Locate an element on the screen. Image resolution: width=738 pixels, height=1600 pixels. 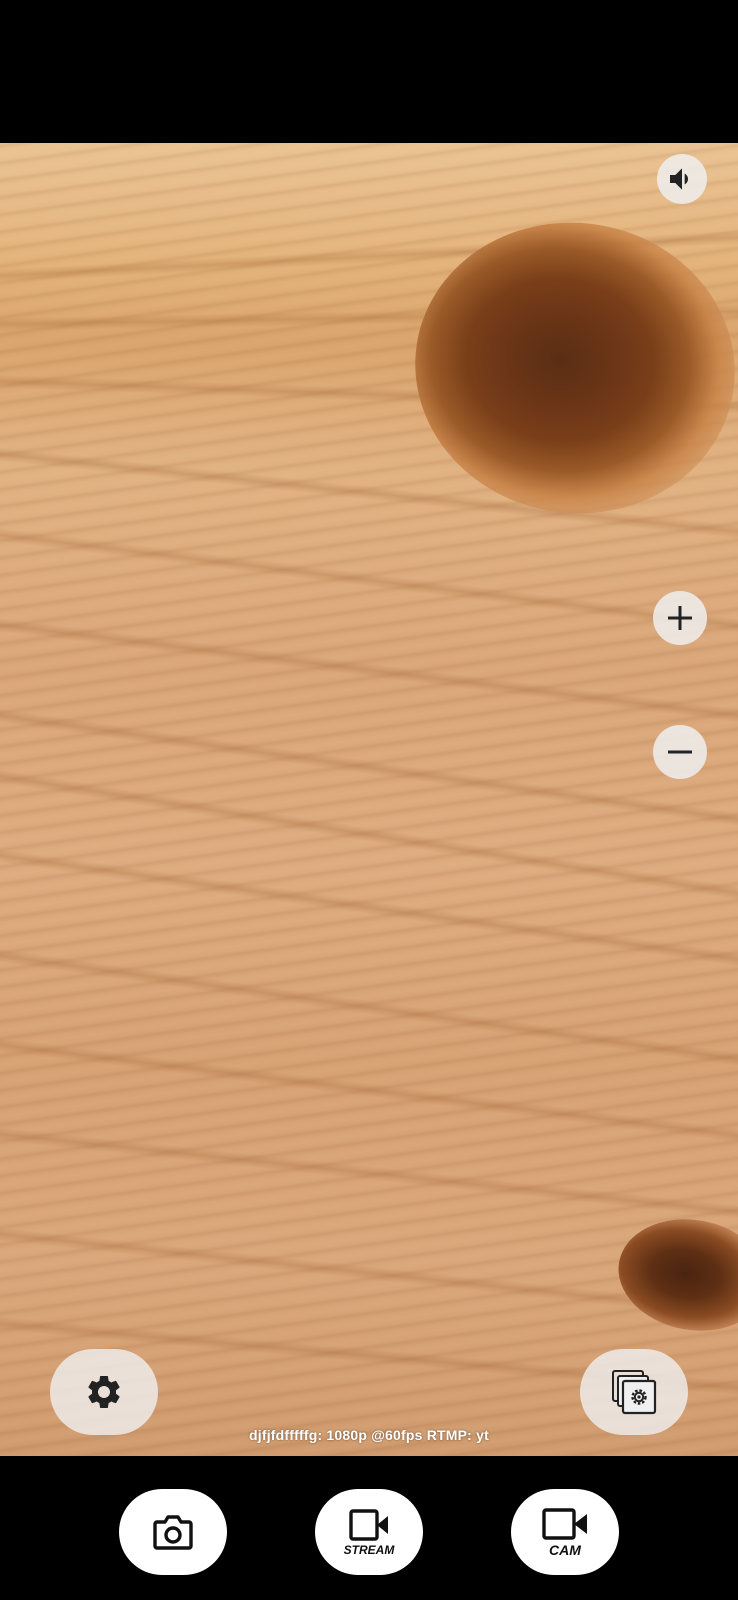
plus-icon is located at coordinates (680, 618).